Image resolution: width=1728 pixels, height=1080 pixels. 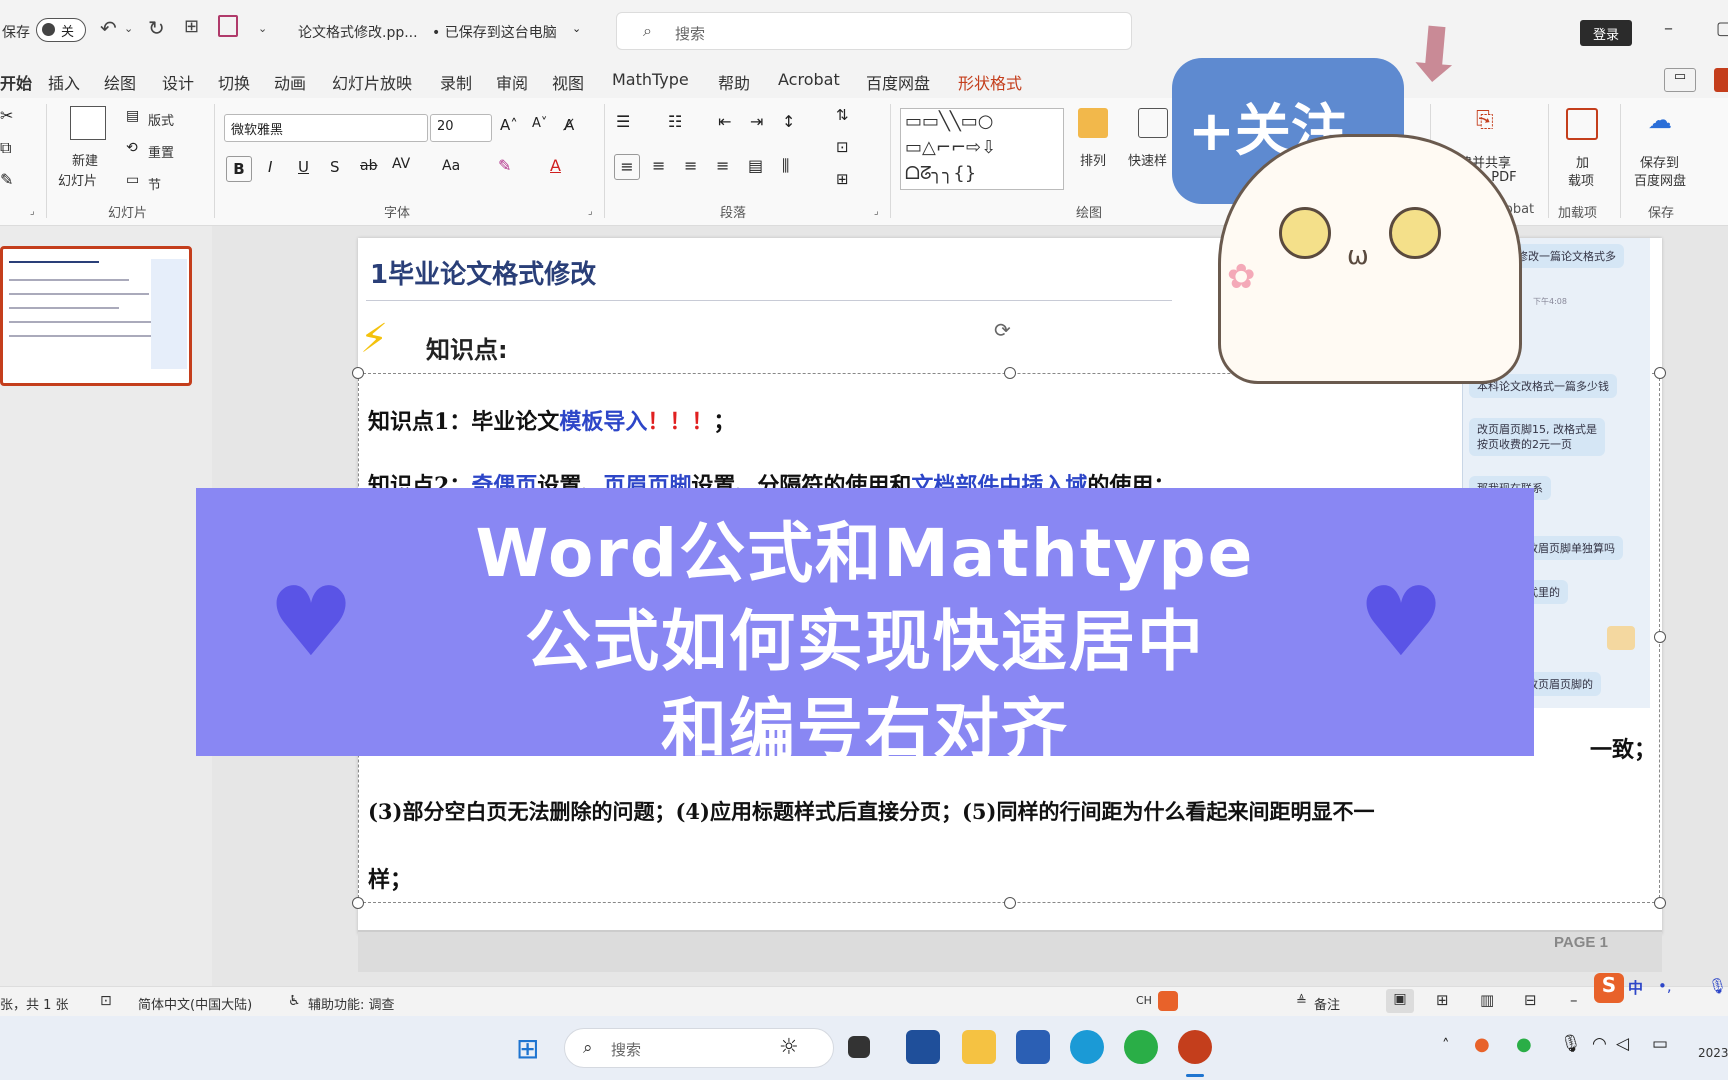 What do you see at coordinates (722, 165) in the screenshot?
I see `justify-icon: ≡` at bounding box center [722, 165].